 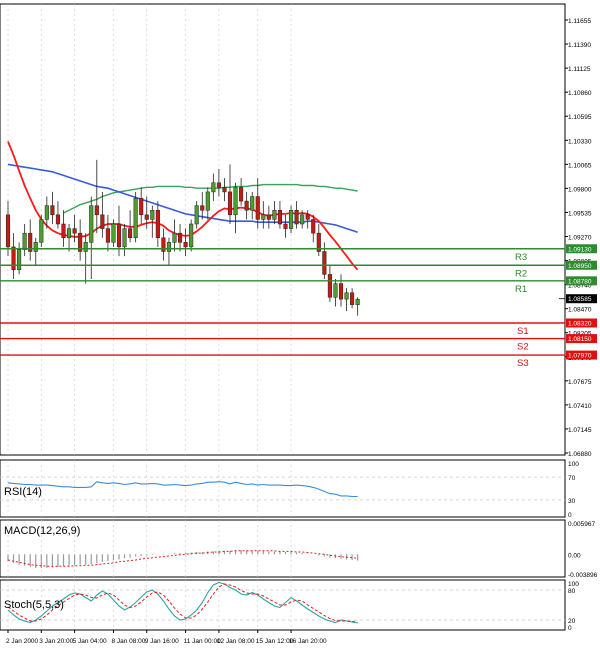 I want to click on stoch-title: Stoch(5,5,3), so click(x=34, y=605).